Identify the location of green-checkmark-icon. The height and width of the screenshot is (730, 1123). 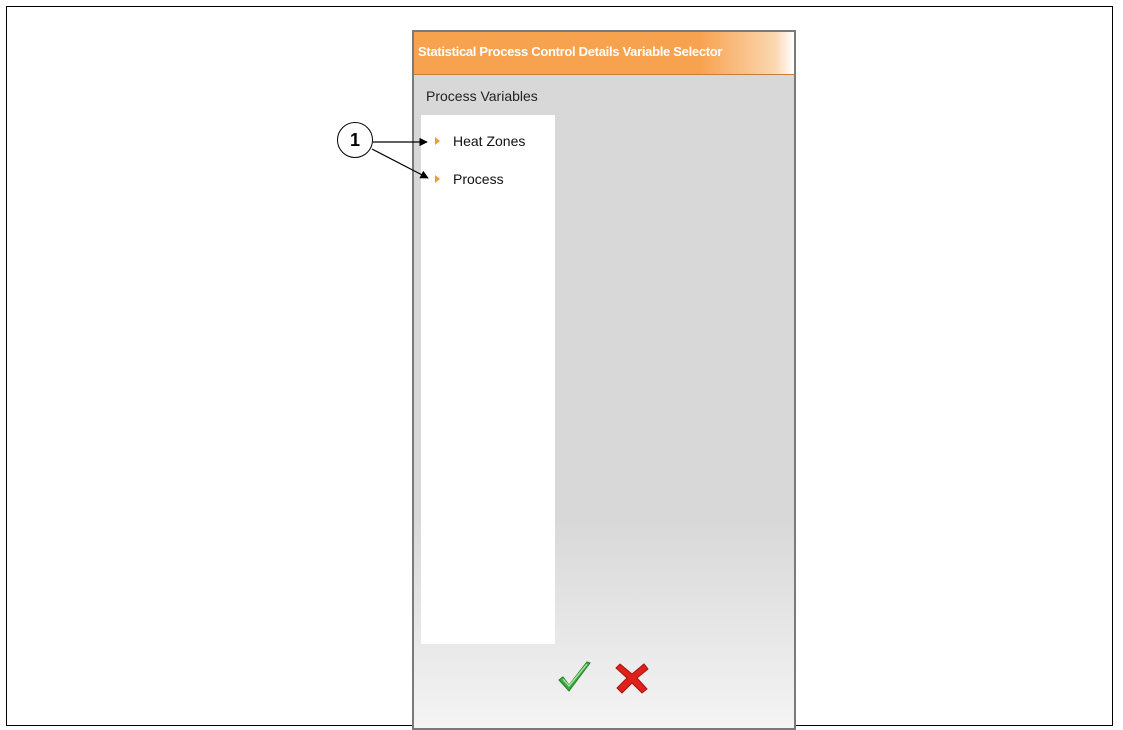
(574, 676).